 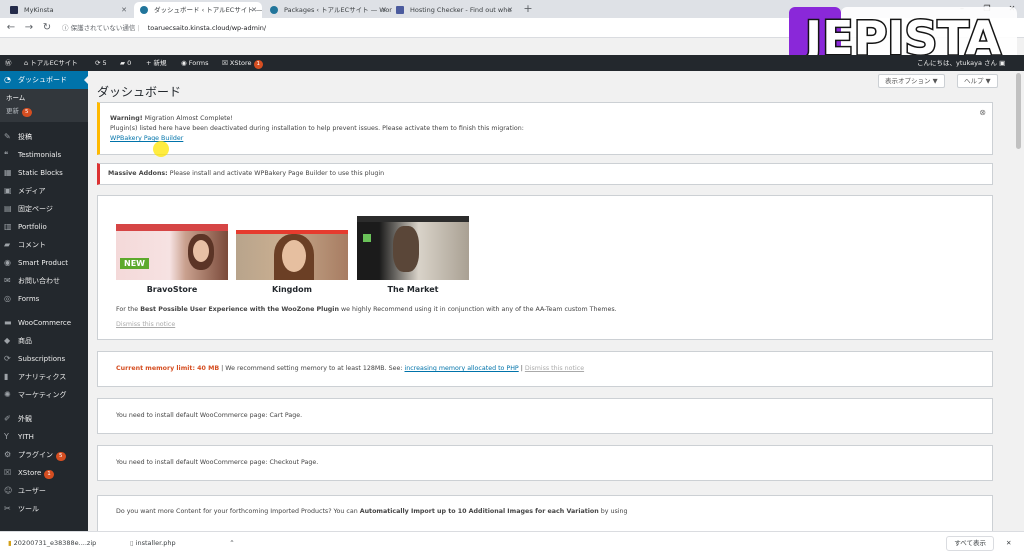 I want to click on memory-help-link: increasing memory allocated to PHP, so click(x=461, y=368).